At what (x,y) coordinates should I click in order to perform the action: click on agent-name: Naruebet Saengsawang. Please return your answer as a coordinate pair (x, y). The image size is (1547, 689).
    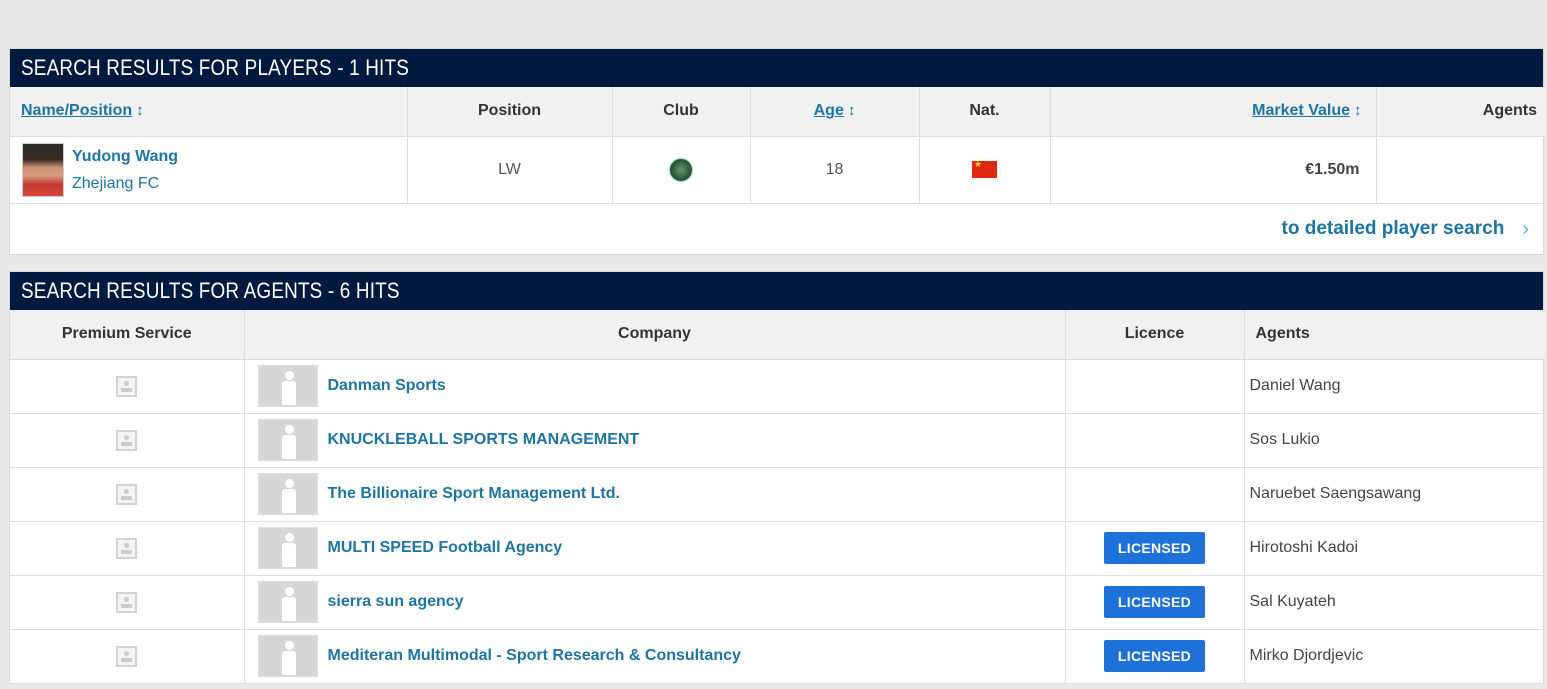
    Looking at the image, I should click on (1335, 493).